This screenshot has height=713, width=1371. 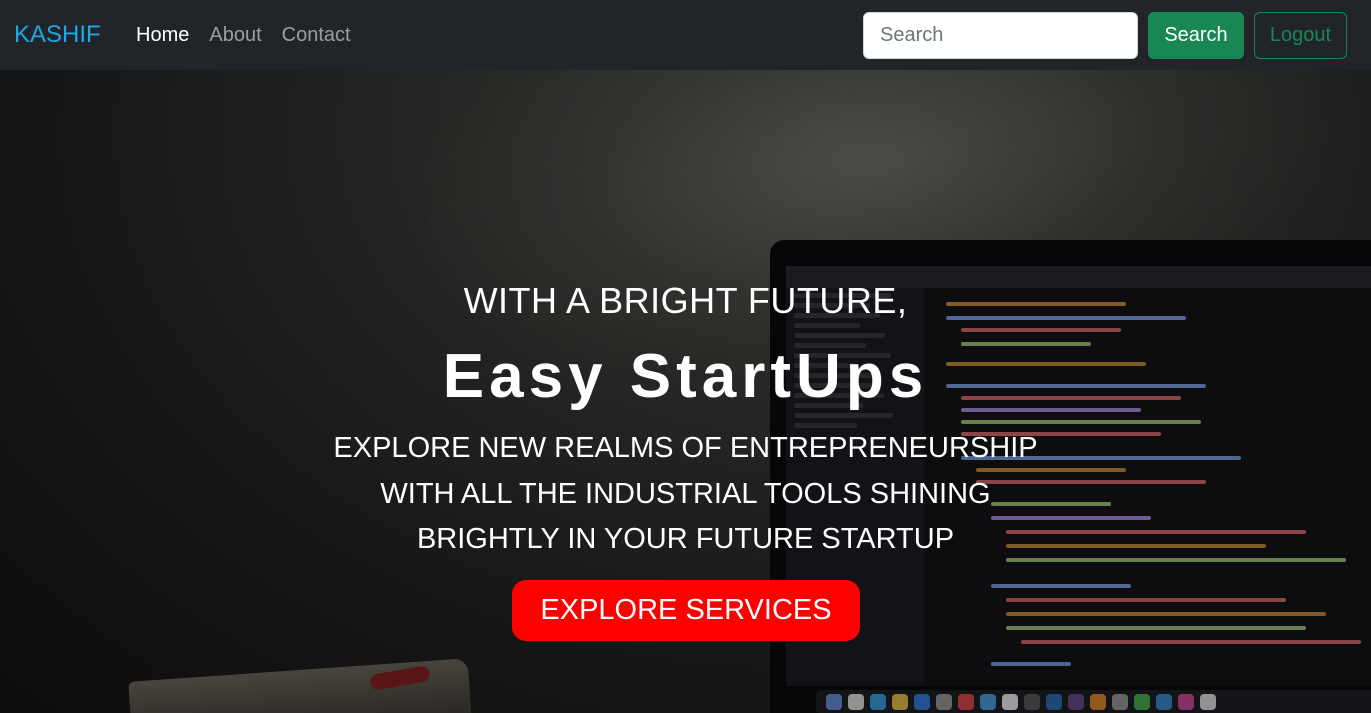 I want to click on logout-button: Logout, so click(x=1300, y=35).